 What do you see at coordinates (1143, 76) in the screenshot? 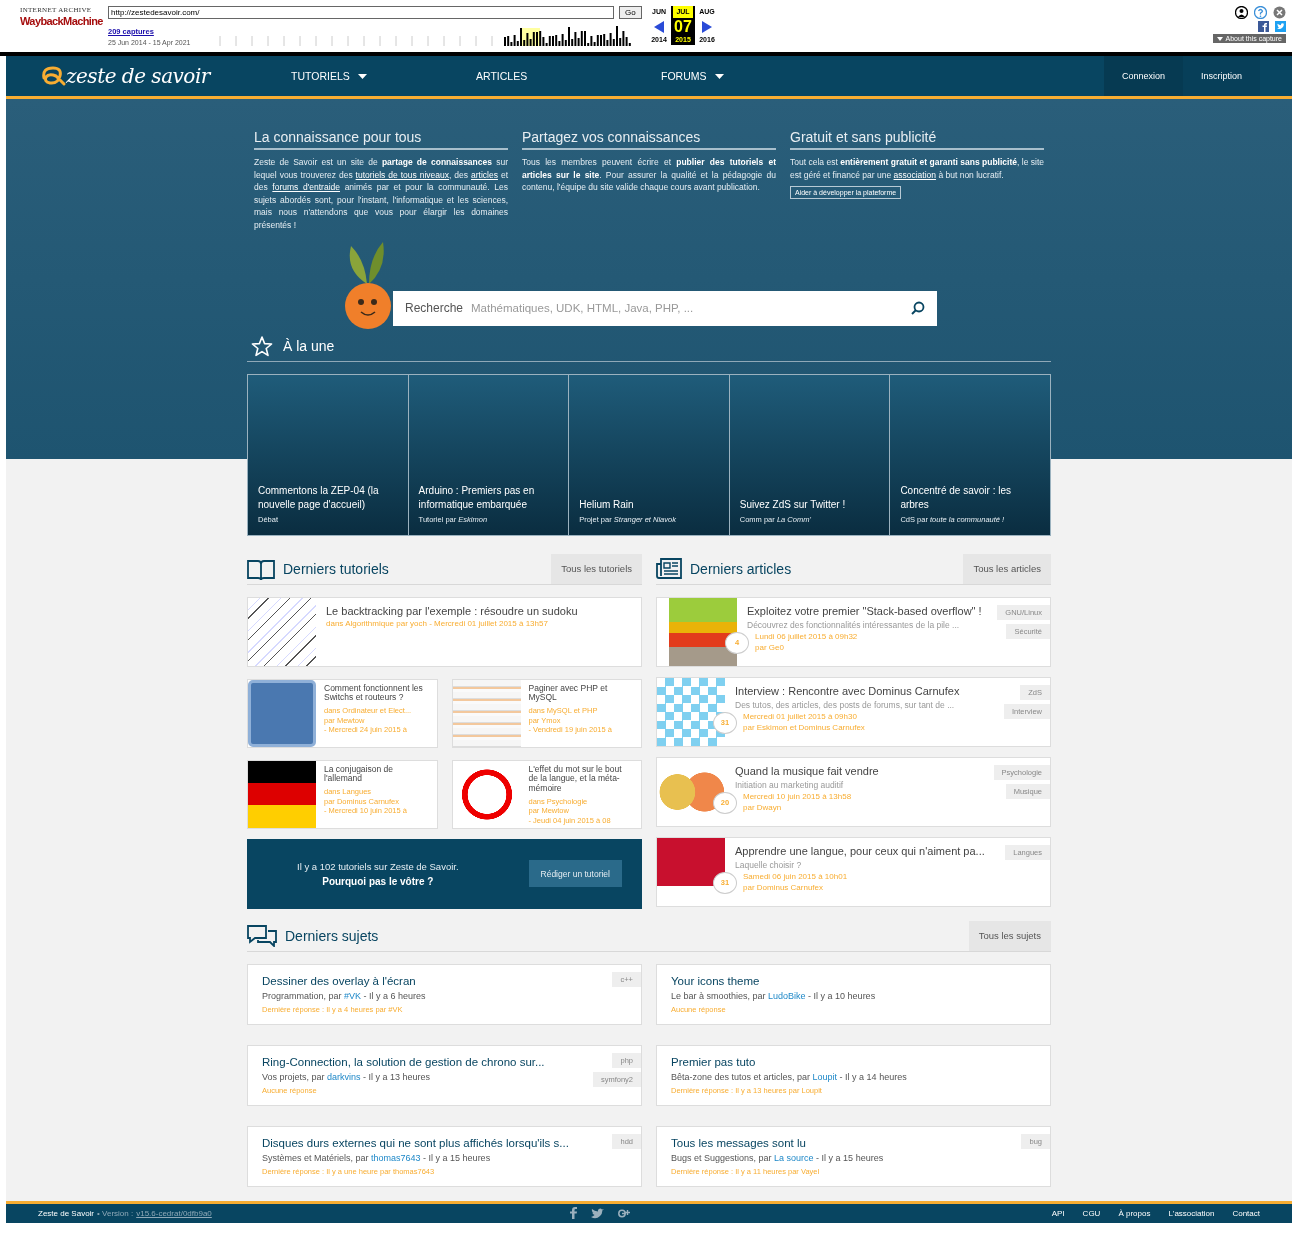
I see `auth-link: Connexion` at bounding box center [1143, 76].